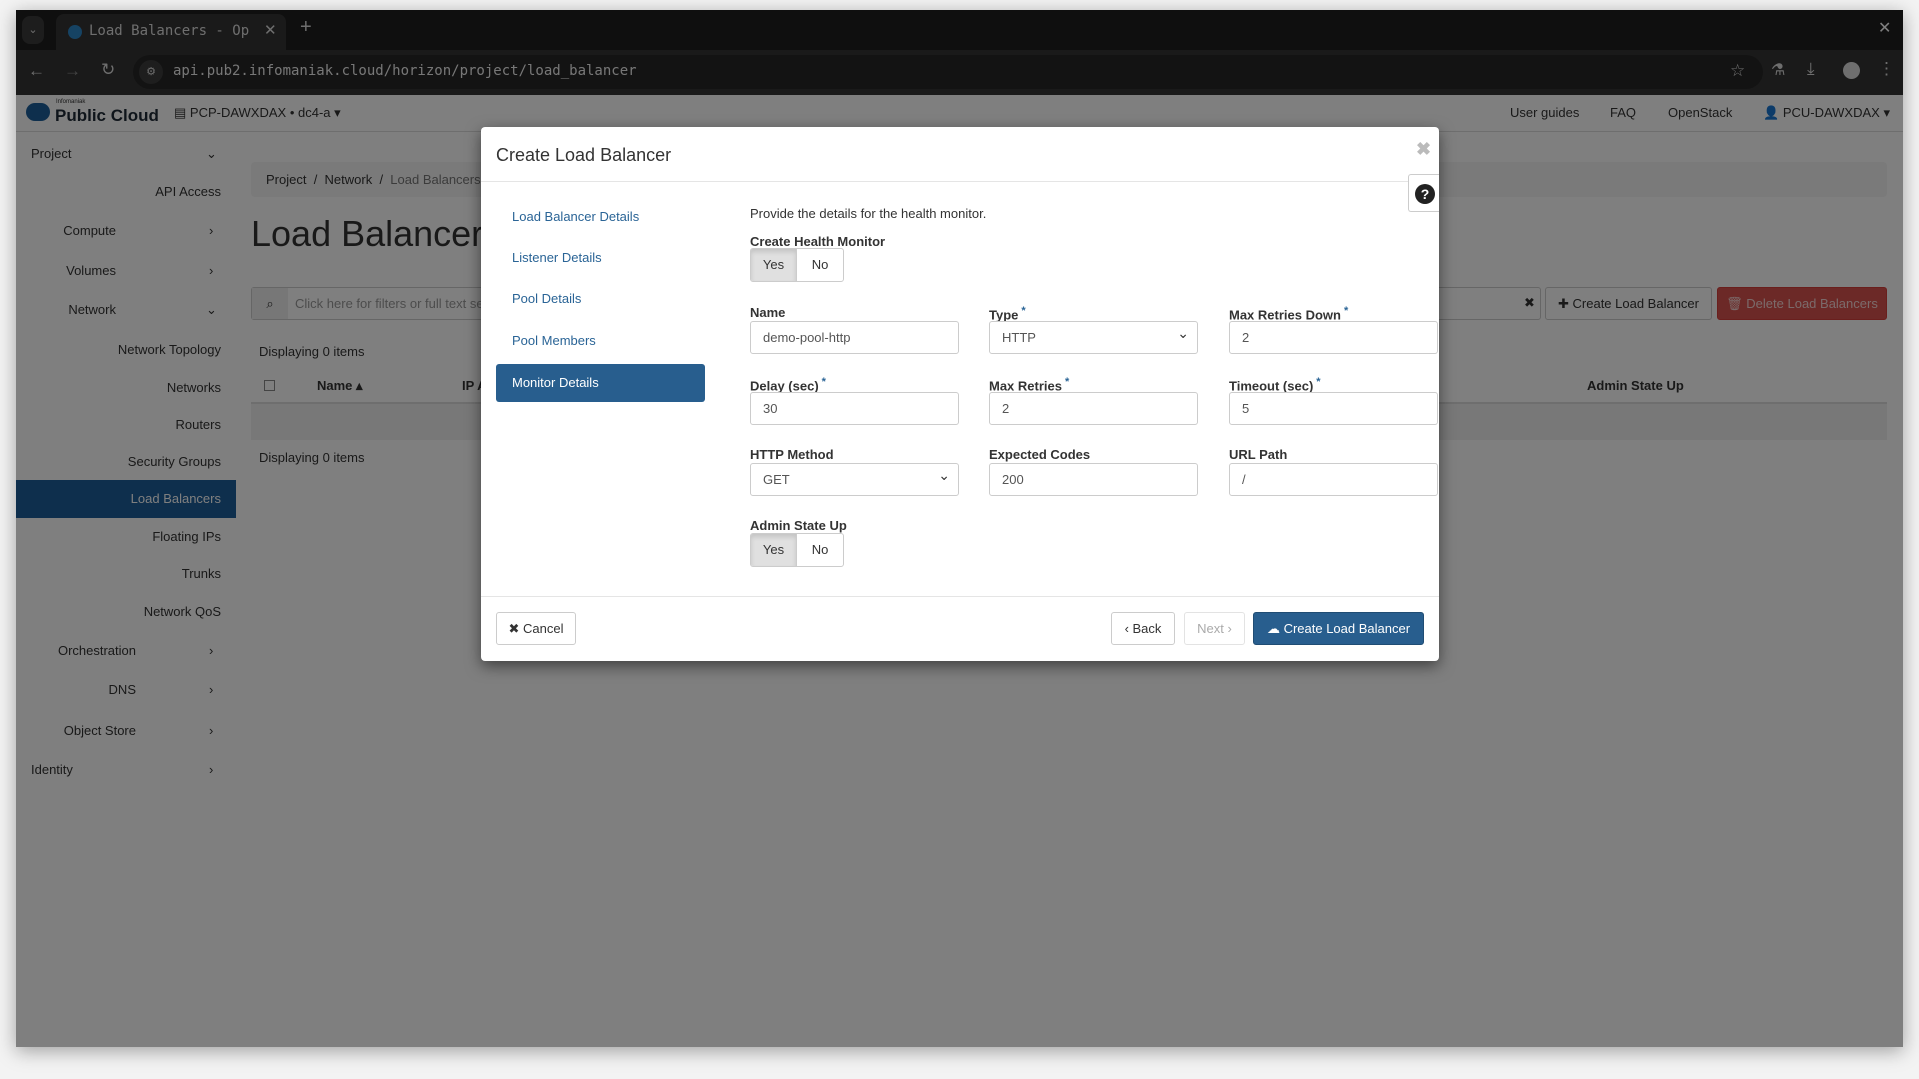 This screenshot has height=1079, width=1919. I want to click on http-method-value: GET, so click(776, 479).